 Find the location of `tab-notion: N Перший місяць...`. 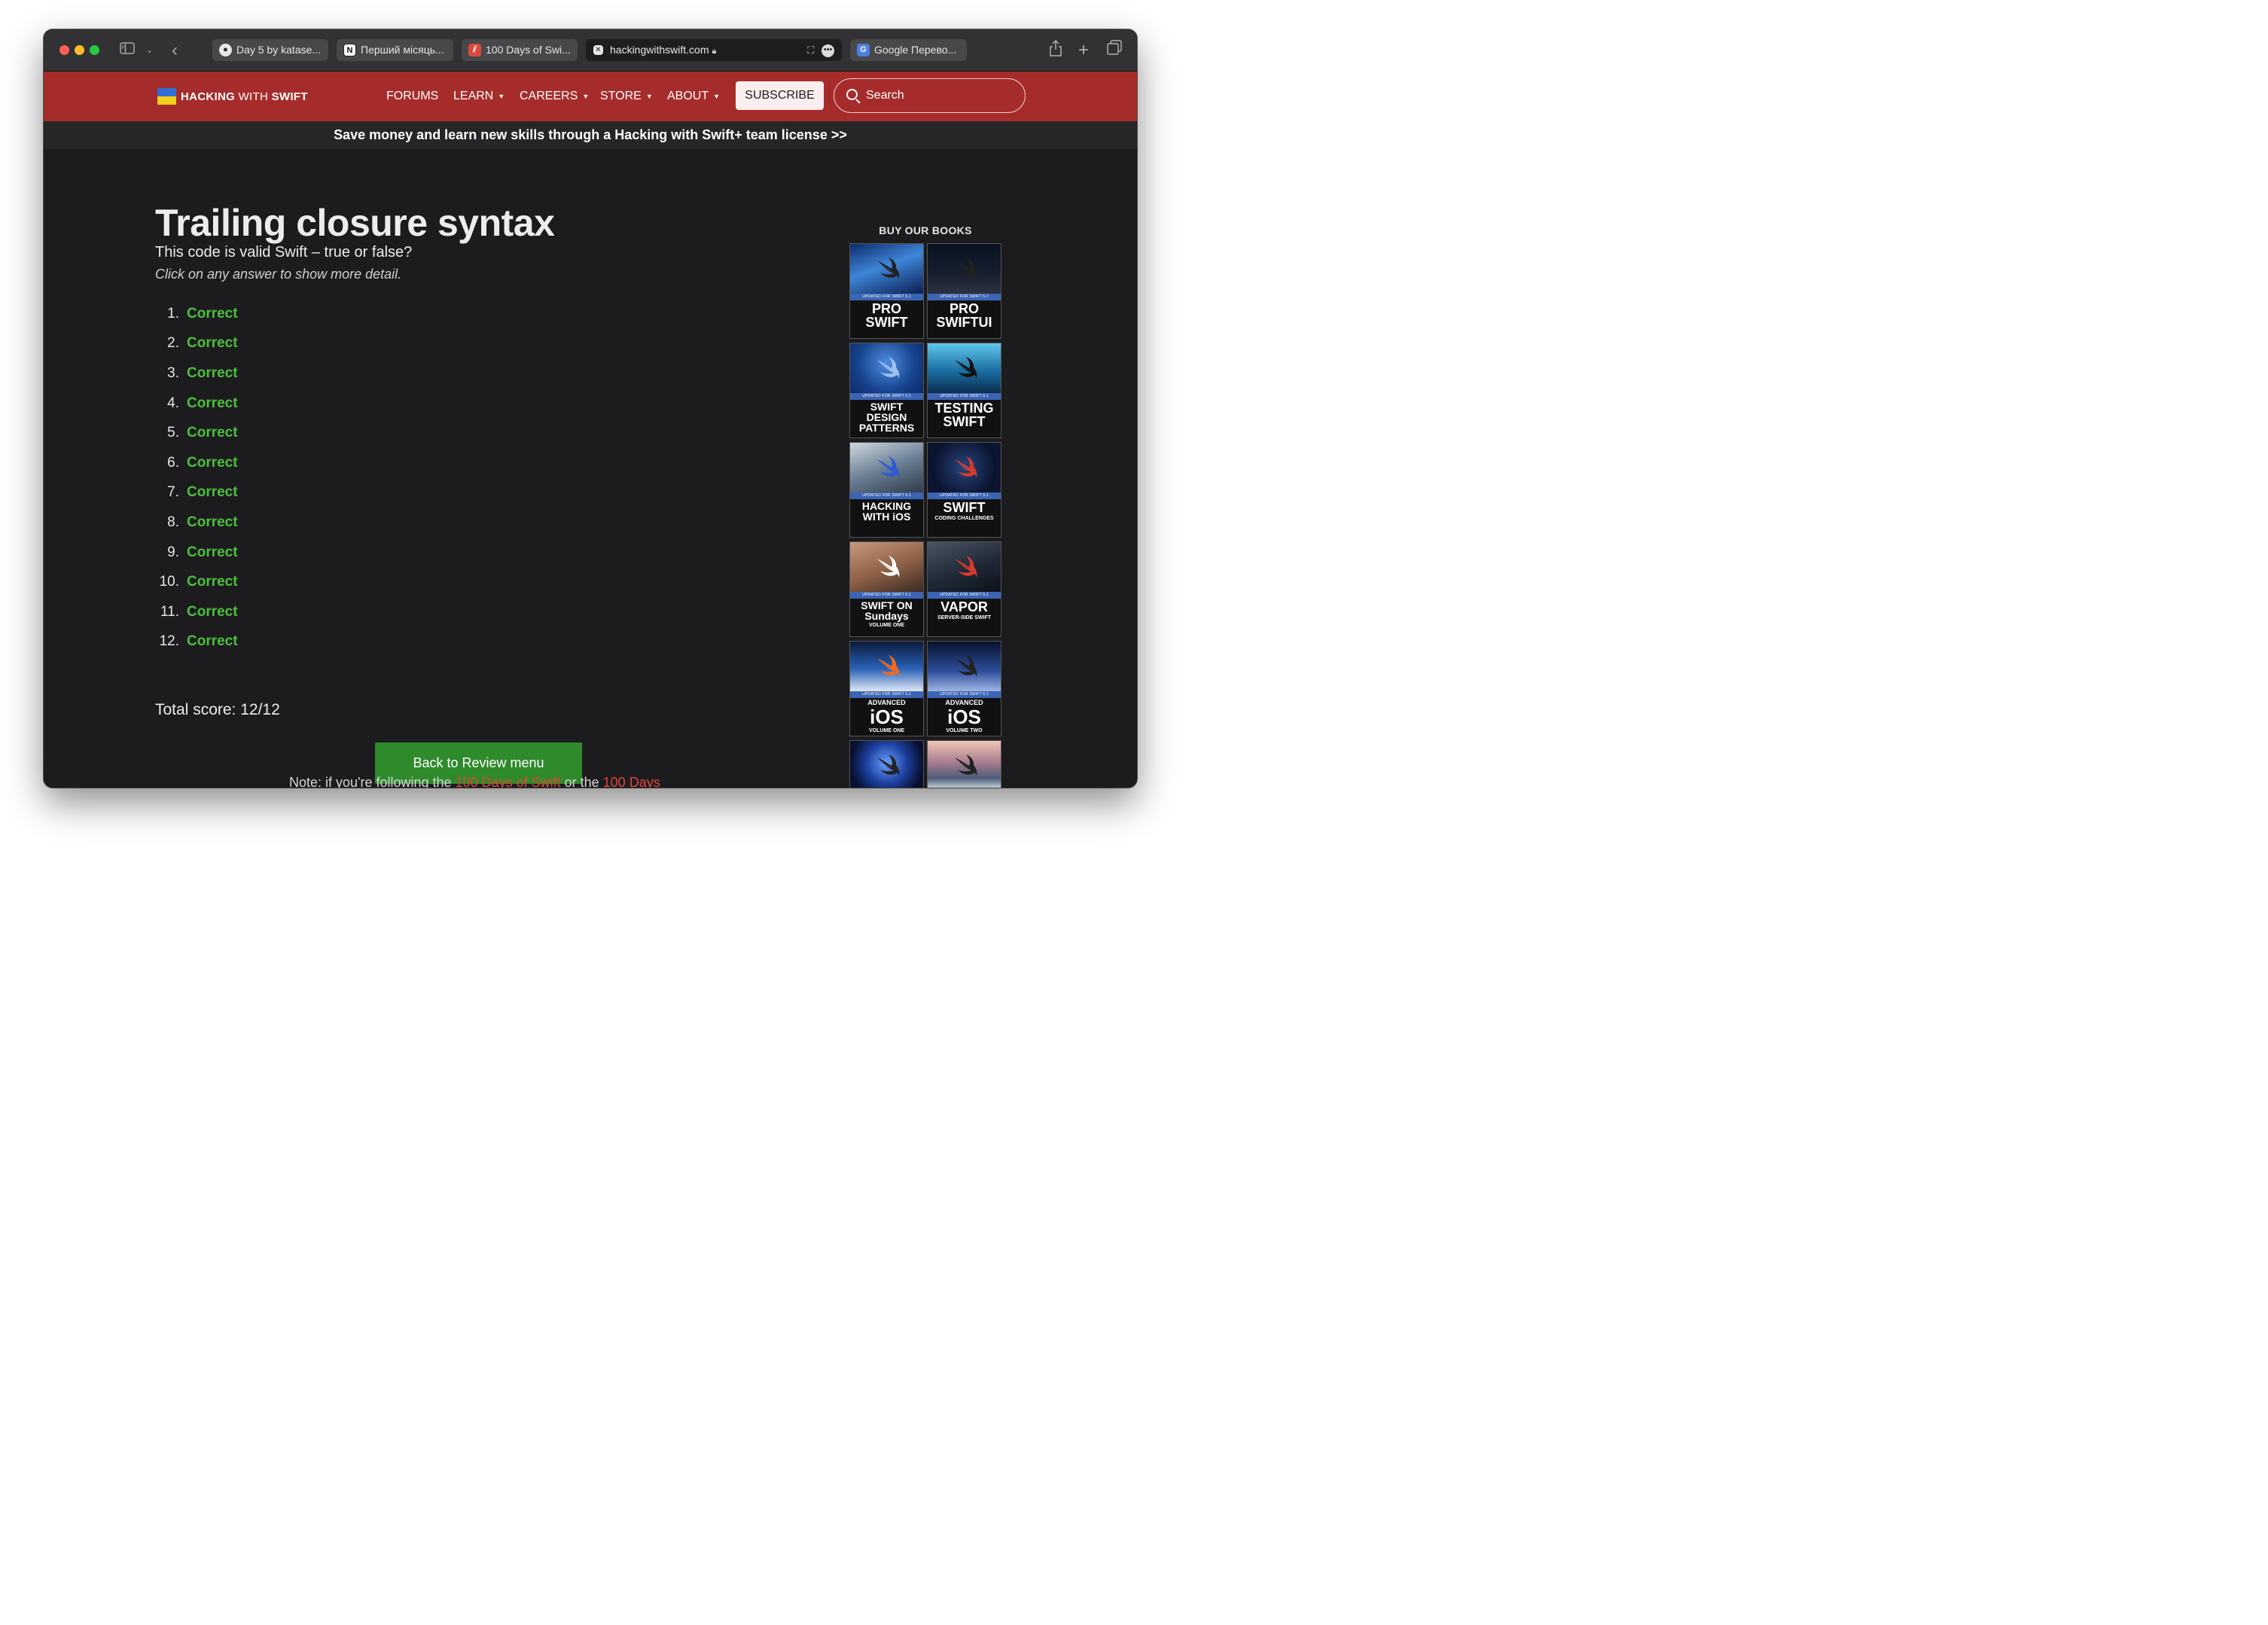

tab-notion: N Перший місяць... is located at coordinates (395, 50).